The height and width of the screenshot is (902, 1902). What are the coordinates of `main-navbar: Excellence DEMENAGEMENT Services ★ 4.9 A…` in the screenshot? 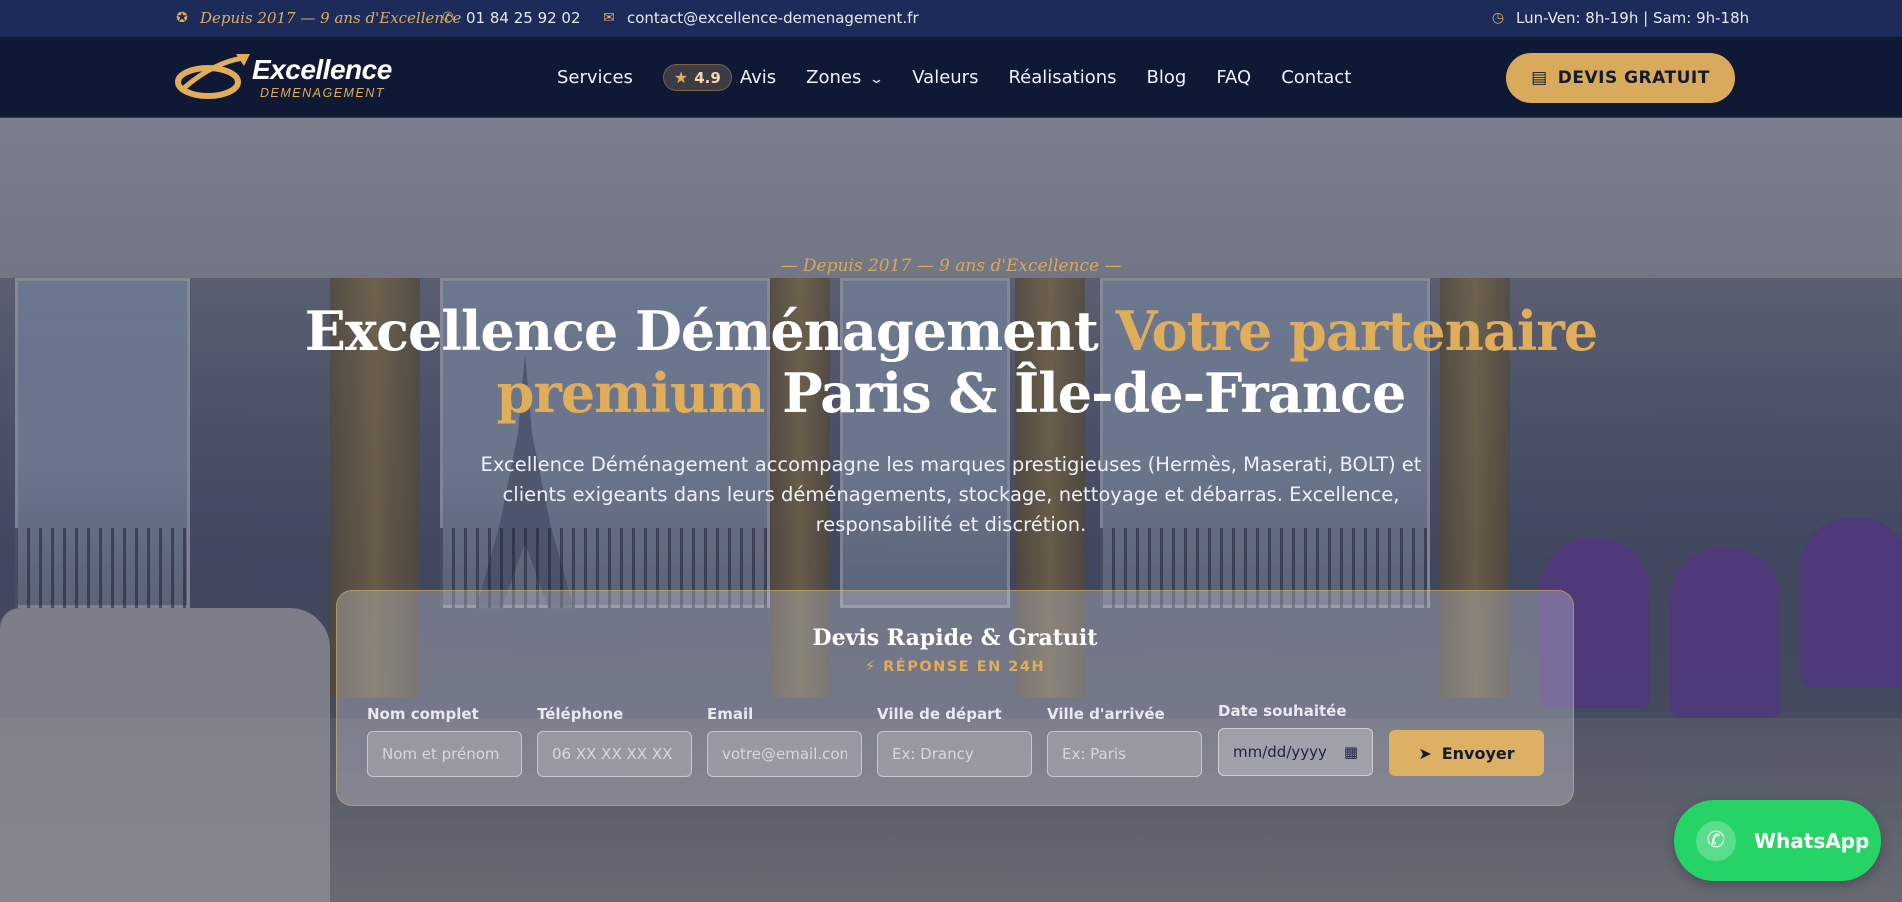 It's located at (951, 77).